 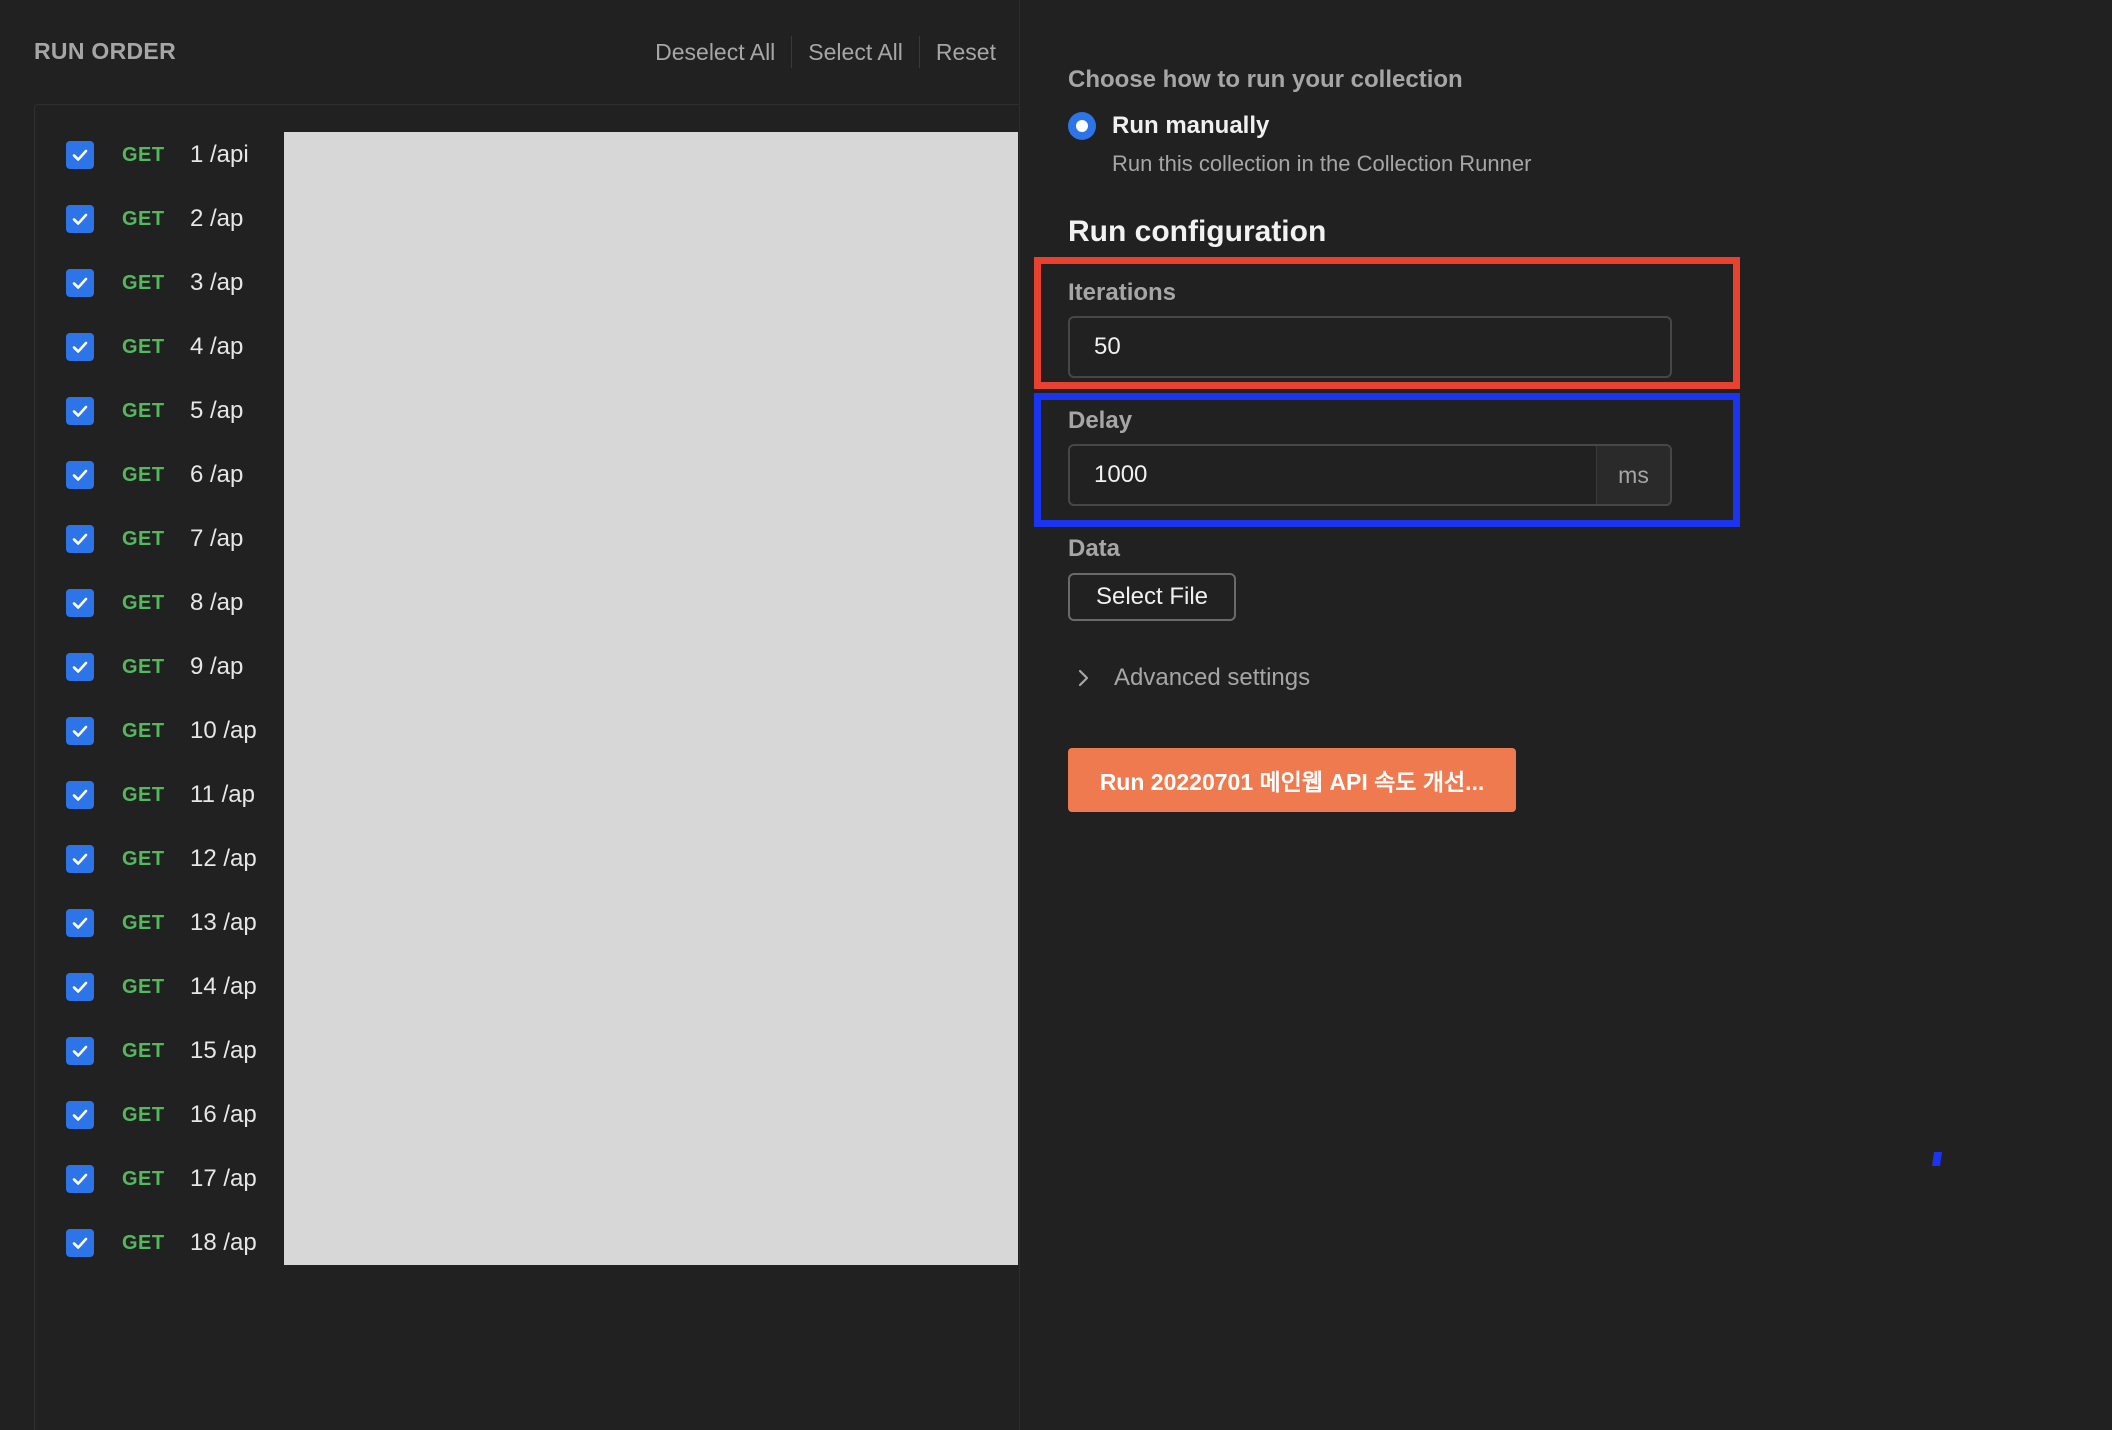 What do you see at coordinates (715, 52) in the screenshot?
I see `deselect-all-button: Deselect All` at bounding box center [715, 52].